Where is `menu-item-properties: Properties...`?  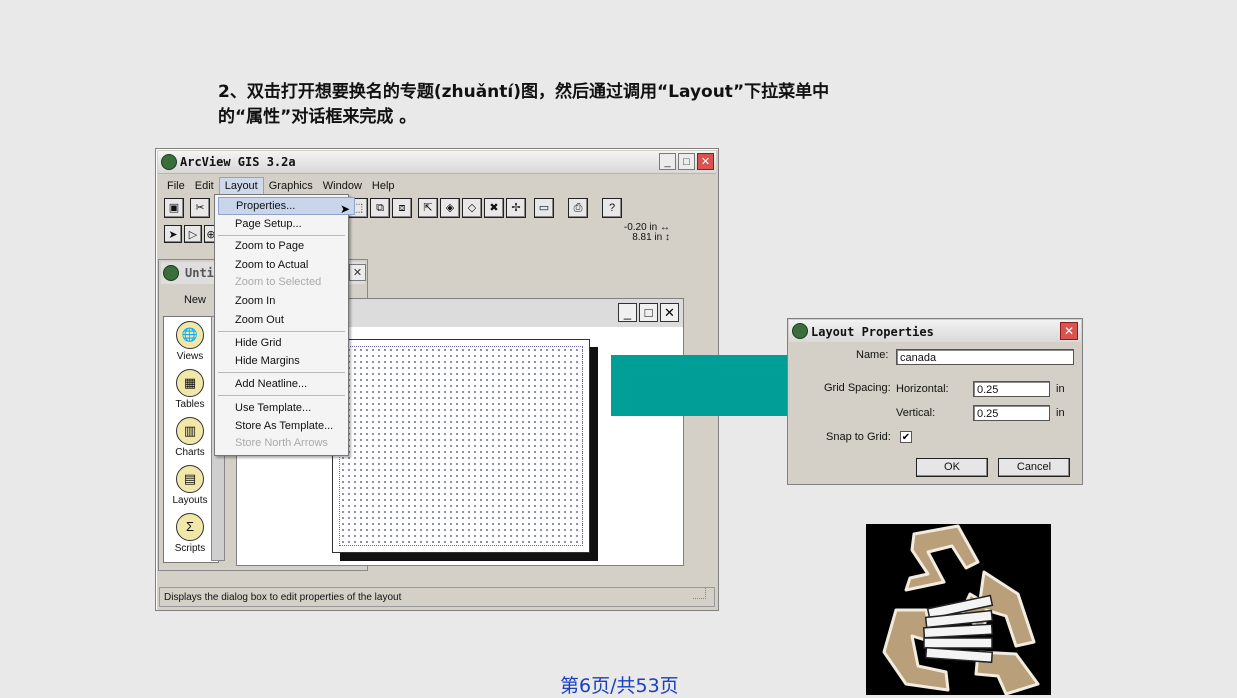 menu-item-properties: Properties... is located at coordinates (286, 206).